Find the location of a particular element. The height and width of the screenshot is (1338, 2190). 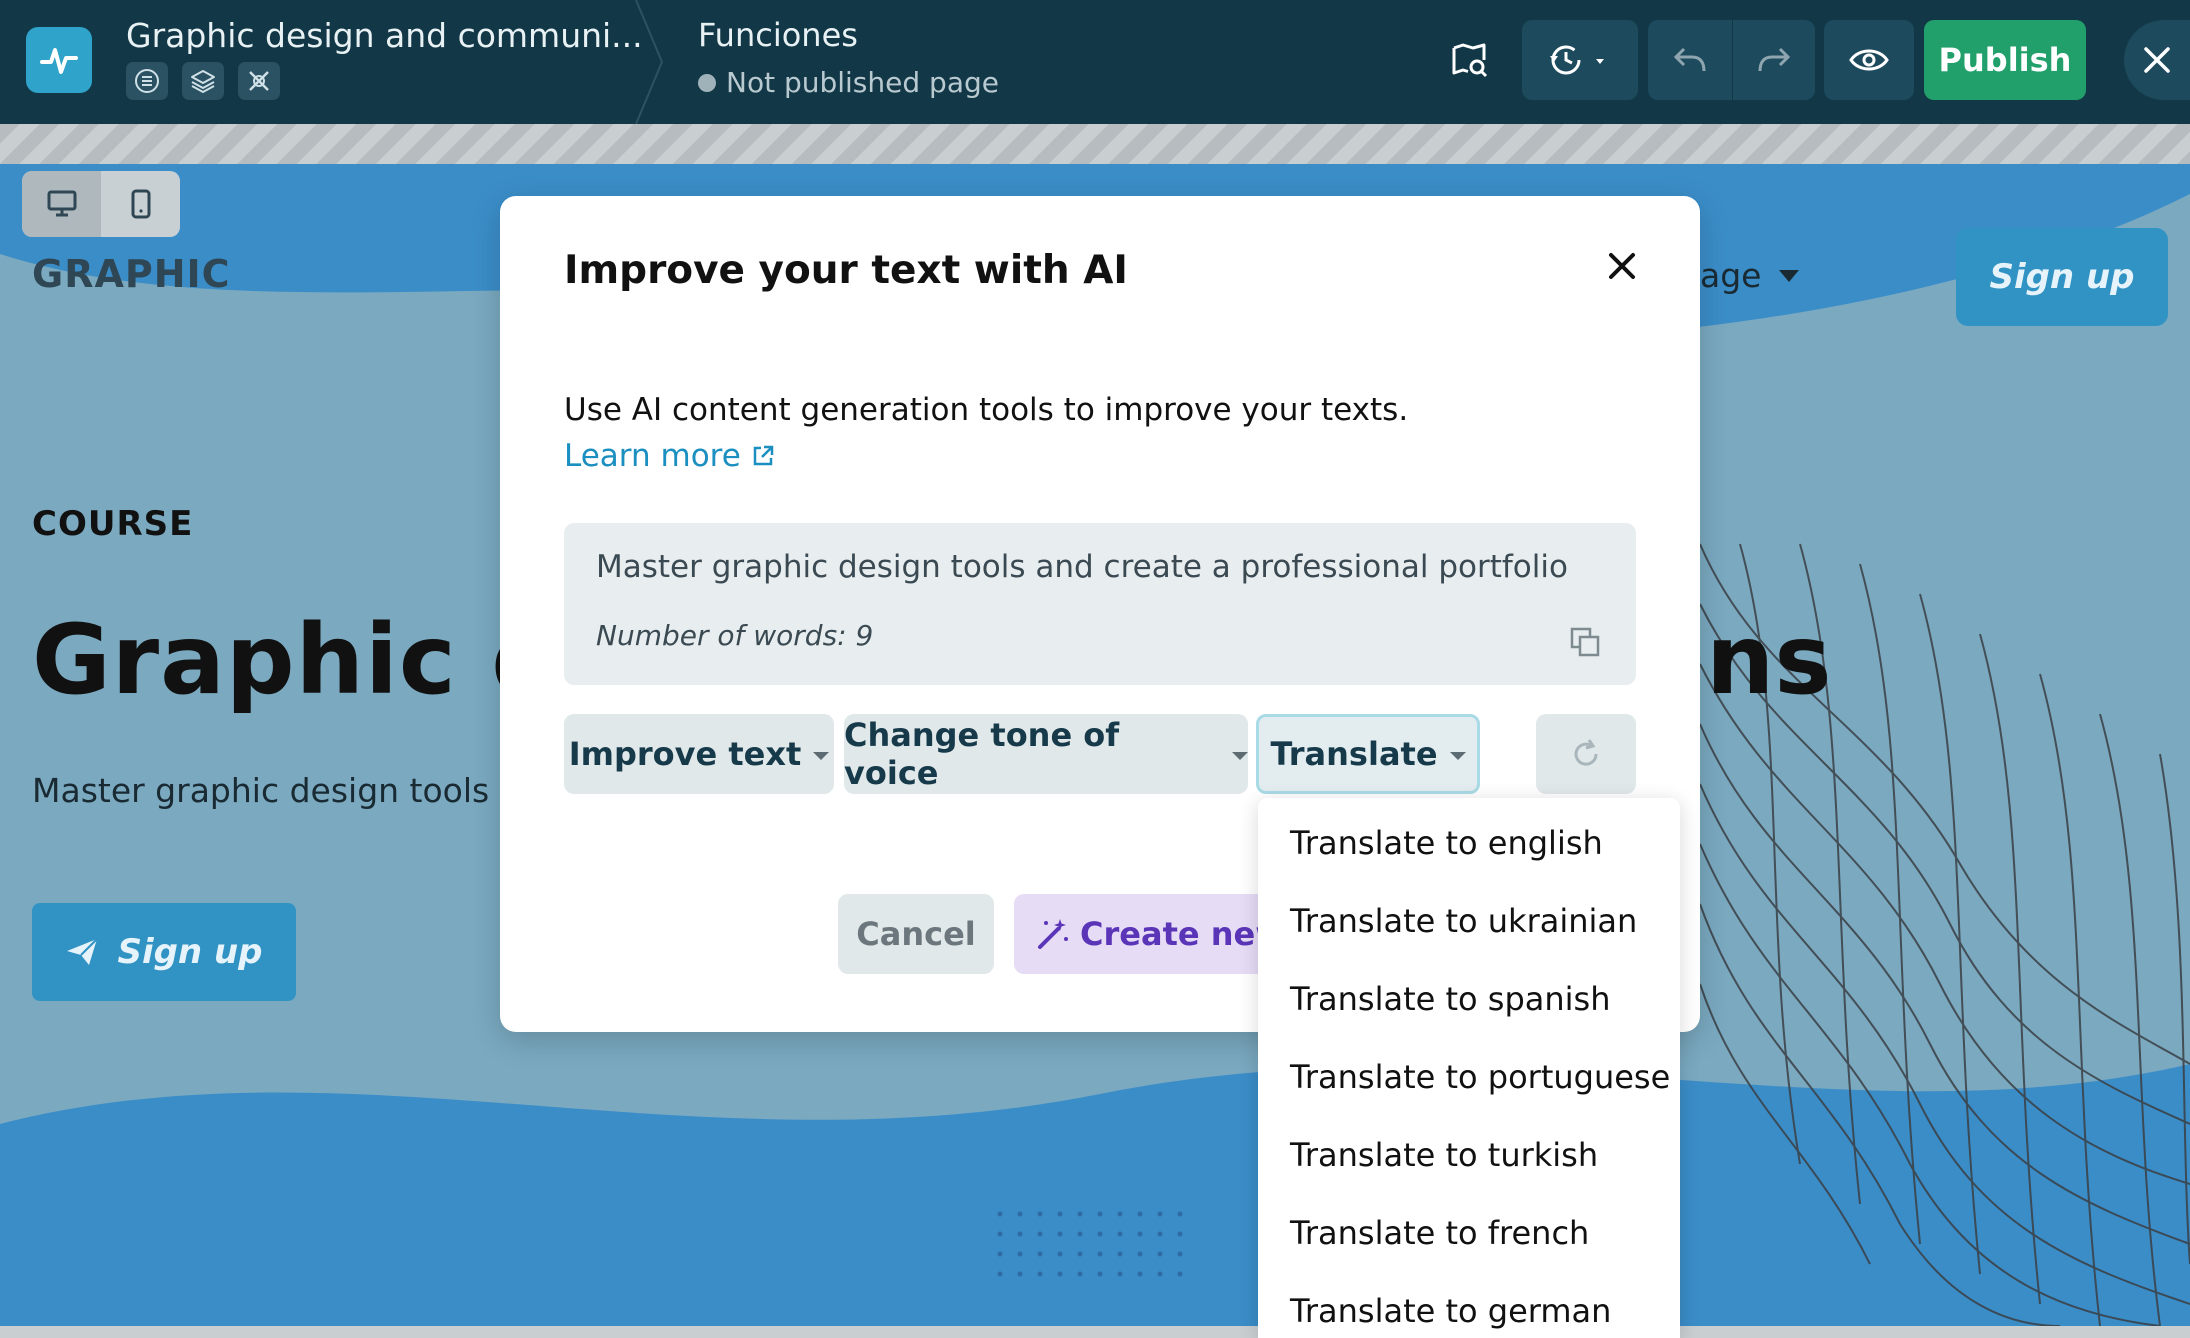

design-tools-icon is located at coordinates (259, 81).